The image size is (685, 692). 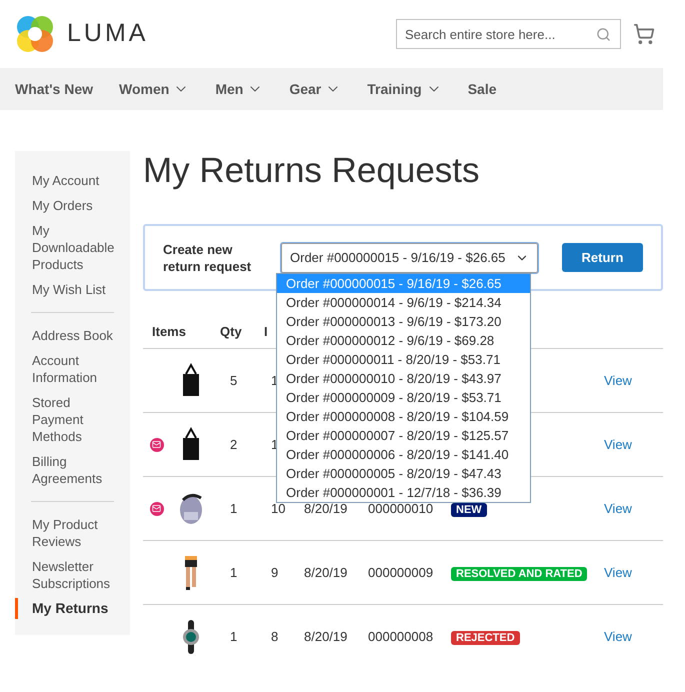 What do you see at coordinates (404, 89) in the screenshot?
I see `nav-link: Training` at bounding box center [404, 89].